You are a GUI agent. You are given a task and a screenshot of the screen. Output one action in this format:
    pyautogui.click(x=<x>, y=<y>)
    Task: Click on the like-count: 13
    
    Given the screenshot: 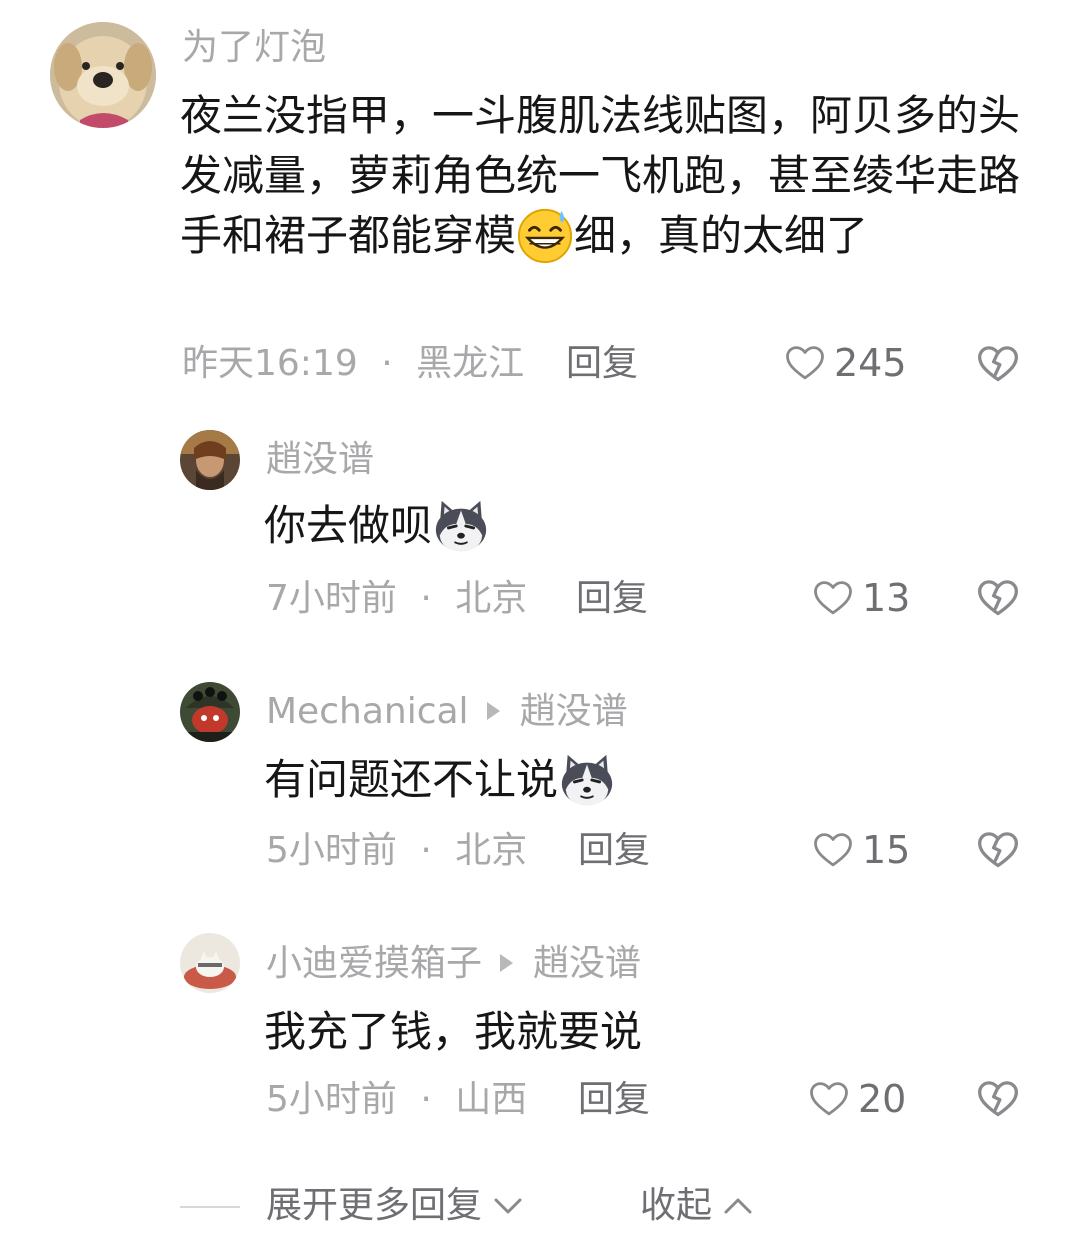 What is the action you would take?
    pyautogui.click(x=886, y=598)
    